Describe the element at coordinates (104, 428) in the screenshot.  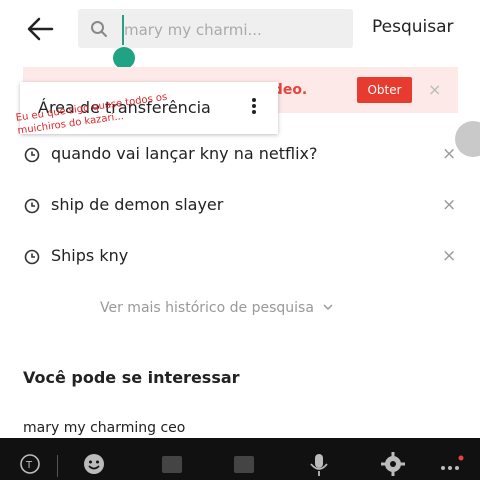
I see `suggestion-item: mary my charming ceo` at that location.